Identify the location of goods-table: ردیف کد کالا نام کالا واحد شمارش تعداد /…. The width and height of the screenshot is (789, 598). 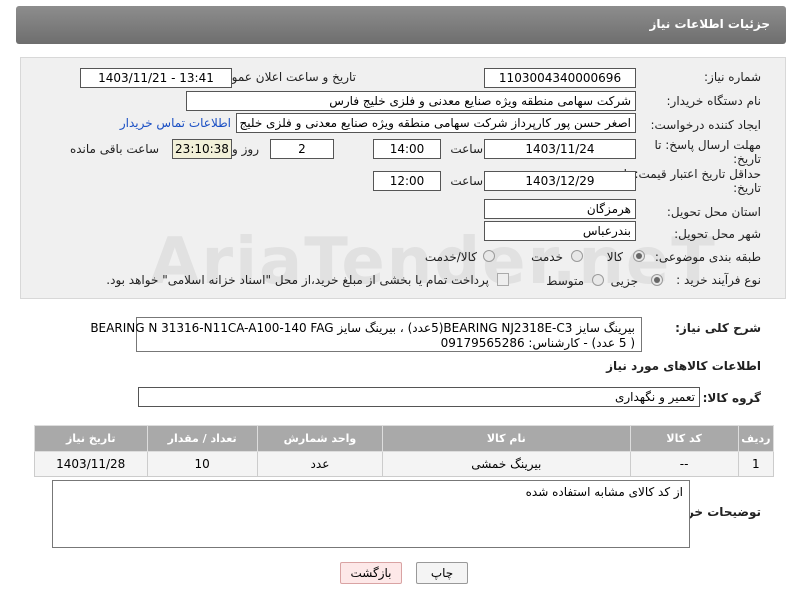
(404, 451).